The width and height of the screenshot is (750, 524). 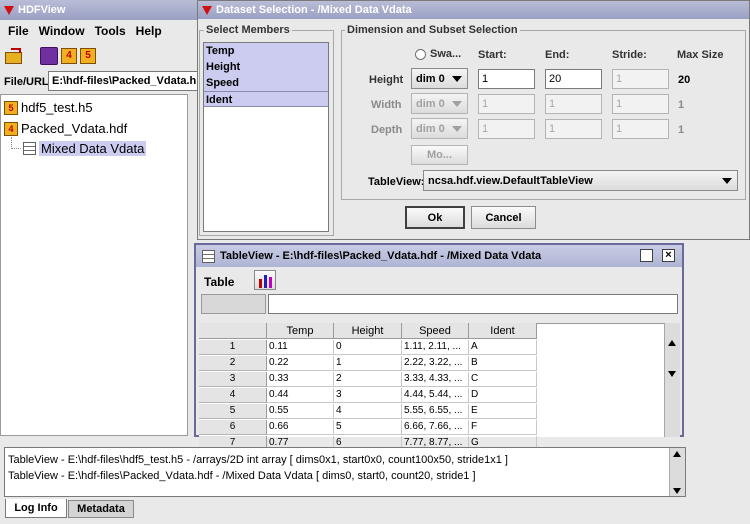 What do you see at coordinates (573, 104) in the screenshot?
I see `width-end-input: 1` at bounding box center [573, 104].